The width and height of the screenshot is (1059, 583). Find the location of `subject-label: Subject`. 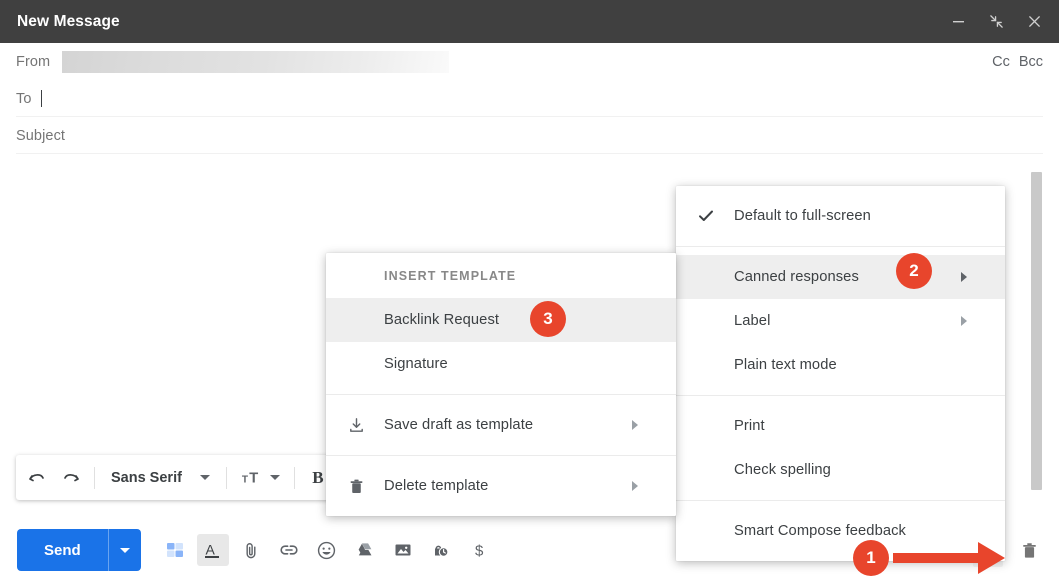

subject-label: Subject is located at coordinates (41, 135).